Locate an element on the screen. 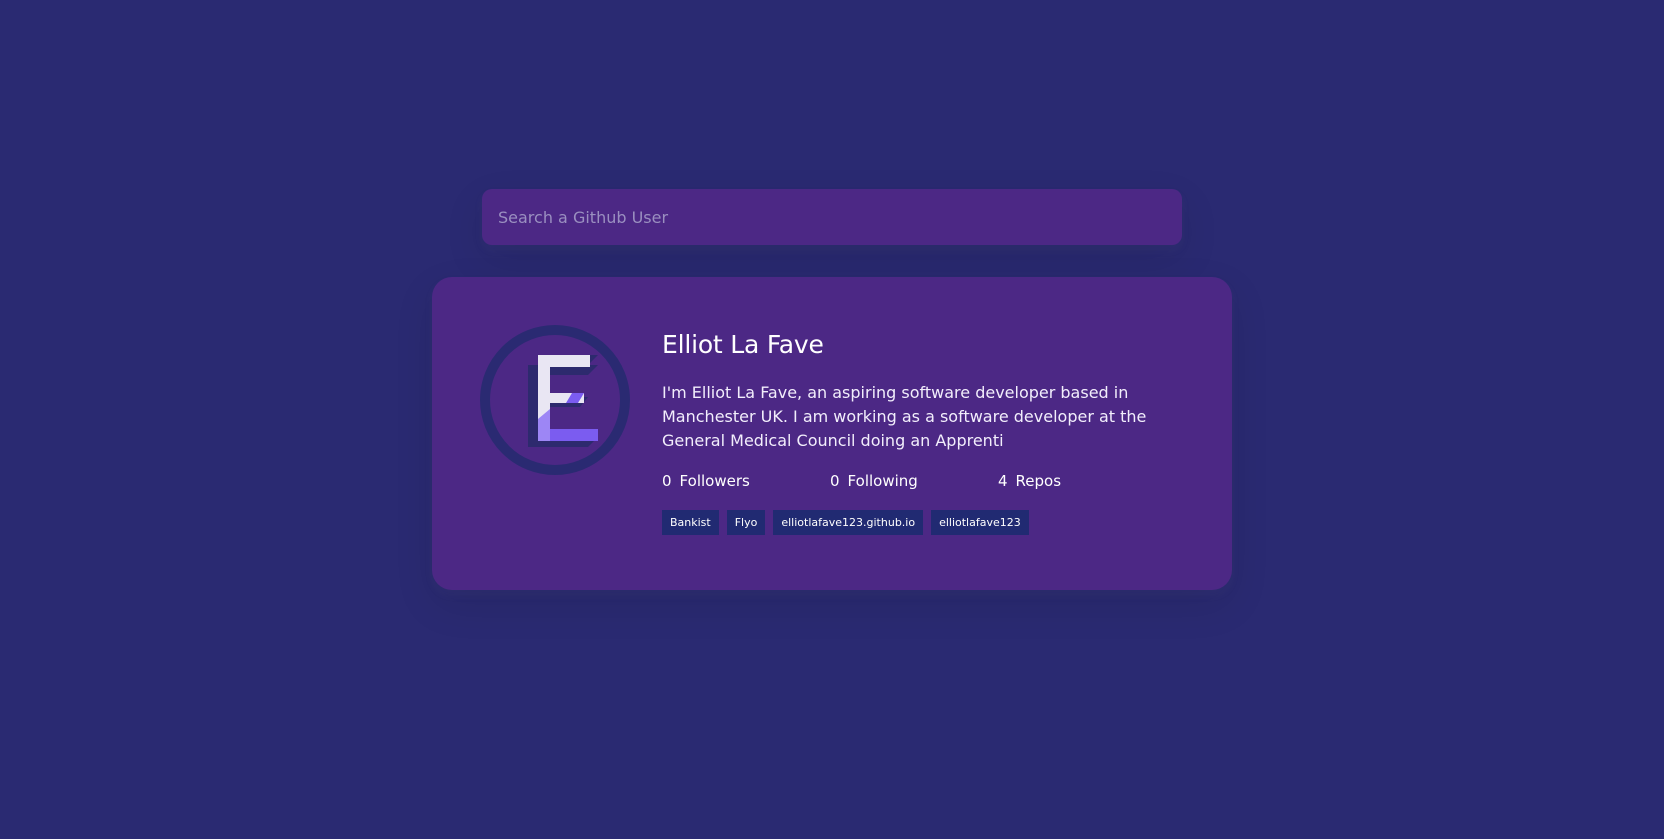 The image size is (1664, 839). user-stats: 0 Followers 0 Following 4 Repos is located at coordinates (923, 481).